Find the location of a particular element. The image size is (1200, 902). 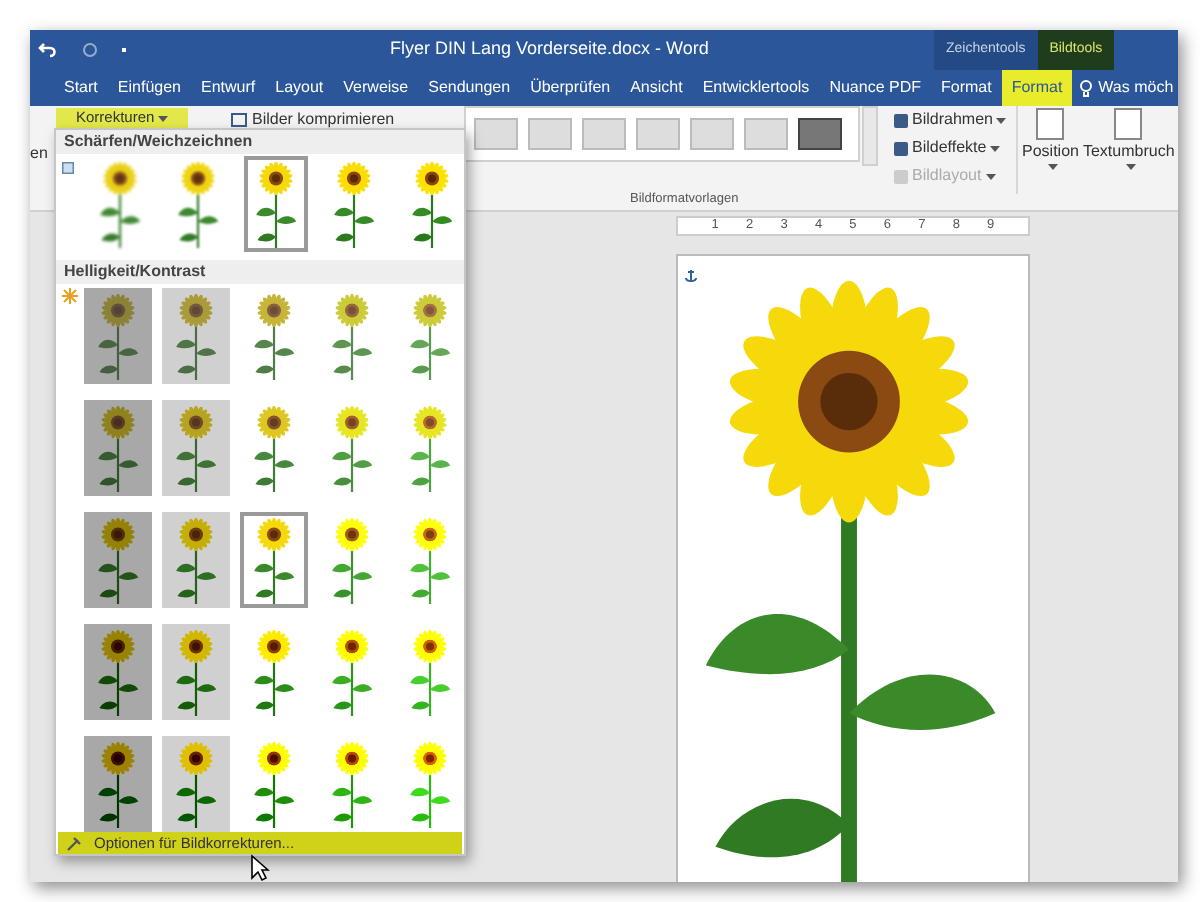

anchor-icon is located at coordinates (691, 276).